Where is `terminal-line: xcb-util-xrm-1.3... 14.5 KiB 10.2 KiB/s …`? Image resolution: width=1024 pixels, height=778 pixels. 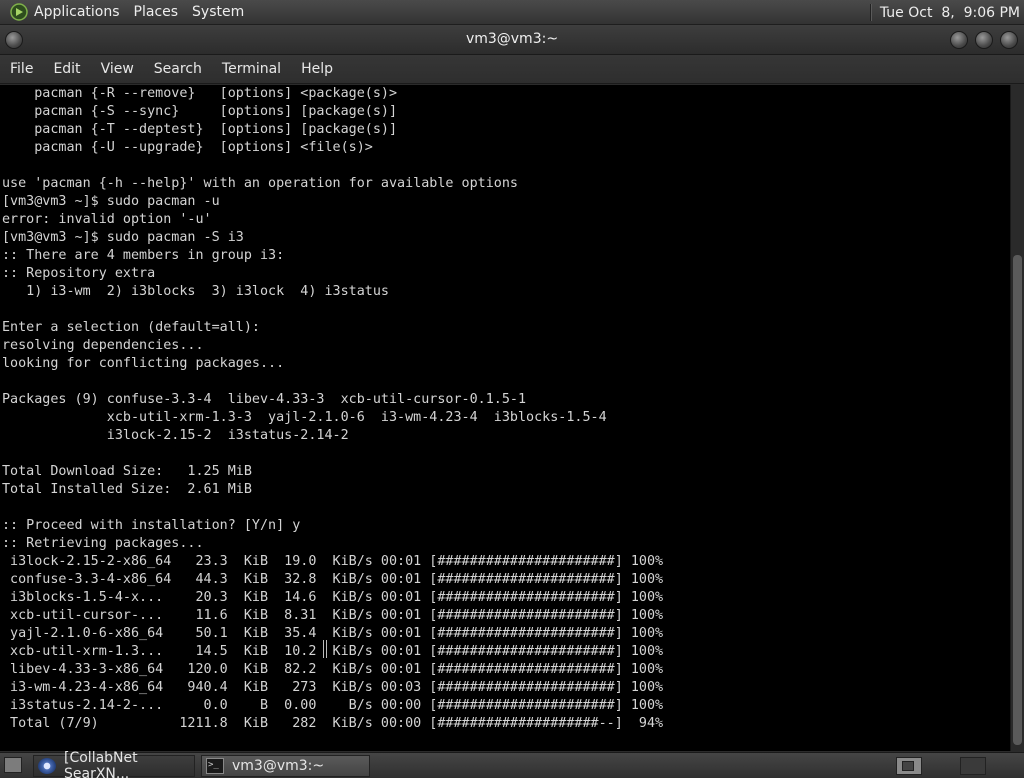
terminal-line: xcb-util-xrm-1.3... 14.5 KiB 10.2 KiB/s … is located at coordinates (333, 651).